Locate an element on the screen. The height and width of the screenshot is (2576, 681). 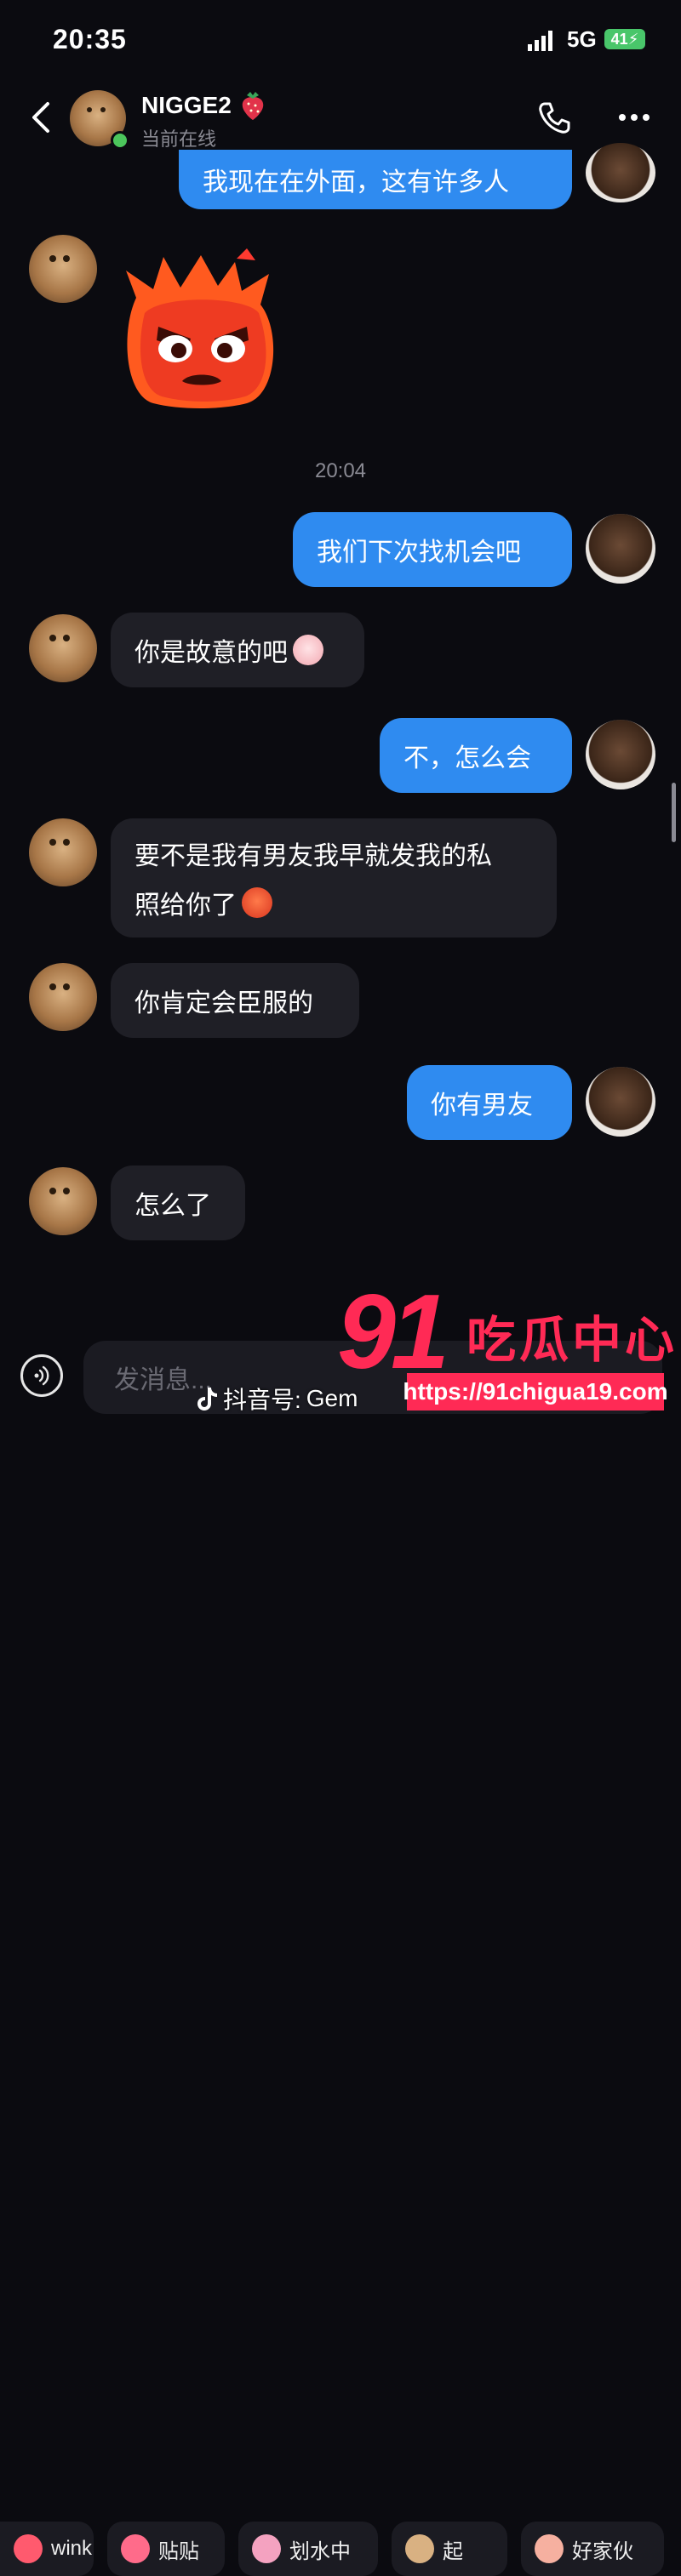
sticker-label: 贴贴 is located at coordinates (178, 2551).